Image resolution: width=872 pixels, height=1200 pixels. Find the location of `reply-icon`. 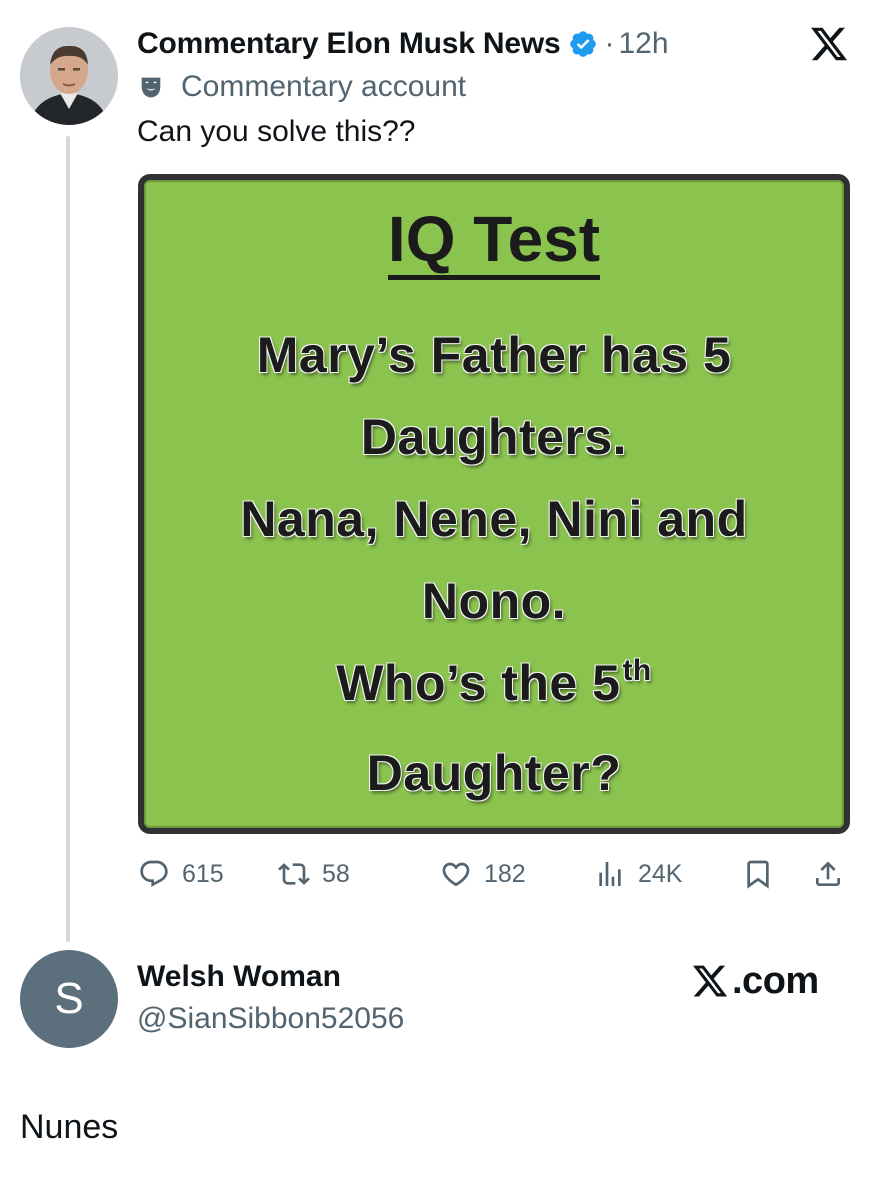

reply-icon is located at coordinates (154, 873).